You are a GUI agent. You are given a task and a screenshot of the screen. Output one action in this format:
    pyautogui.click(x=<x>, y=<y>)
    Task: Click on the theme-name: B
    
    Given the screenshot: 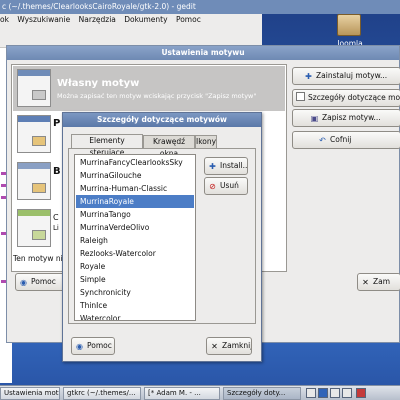 What is the action you would take?
    pyautogui.click(x=57, y=171)
    